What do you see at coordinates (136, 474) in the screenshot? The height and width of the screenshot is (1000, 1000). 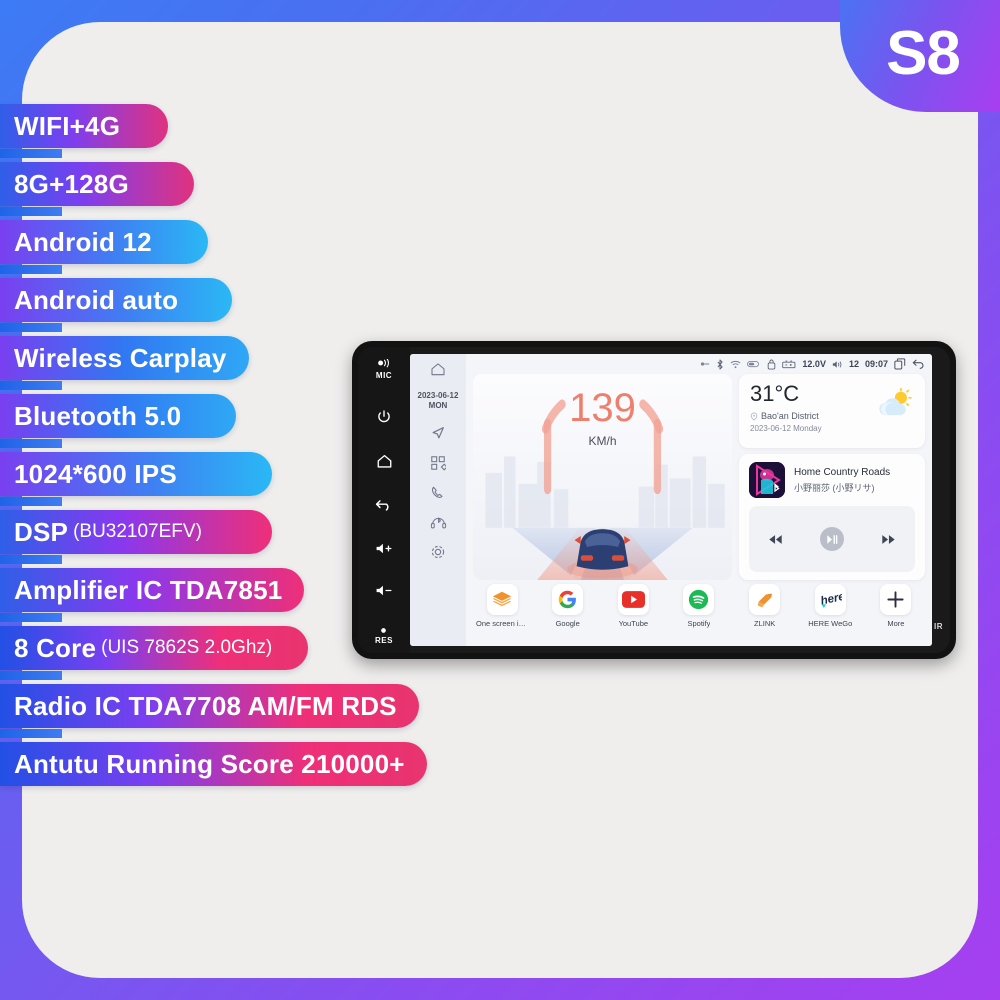 I see `feature-badge: 1024*600 IPS` at bounding box center [136, 474].